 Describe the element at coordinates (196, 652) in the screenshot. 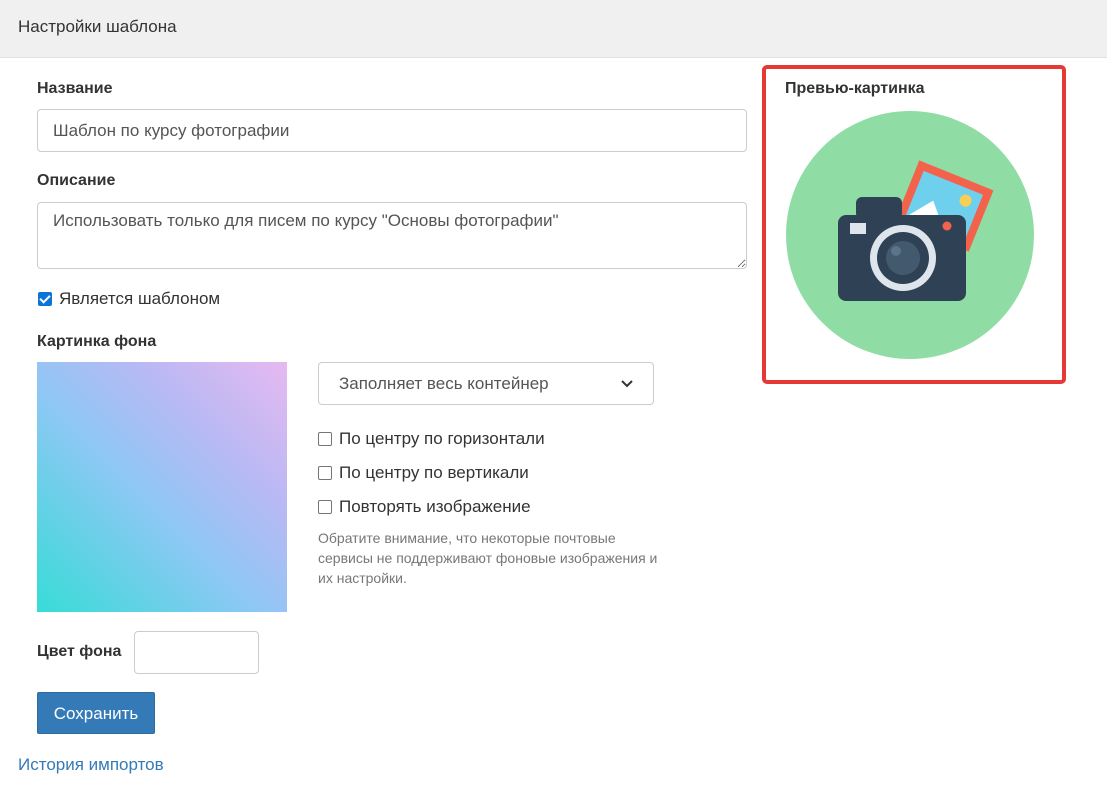

I see `background-color-input` at that location.